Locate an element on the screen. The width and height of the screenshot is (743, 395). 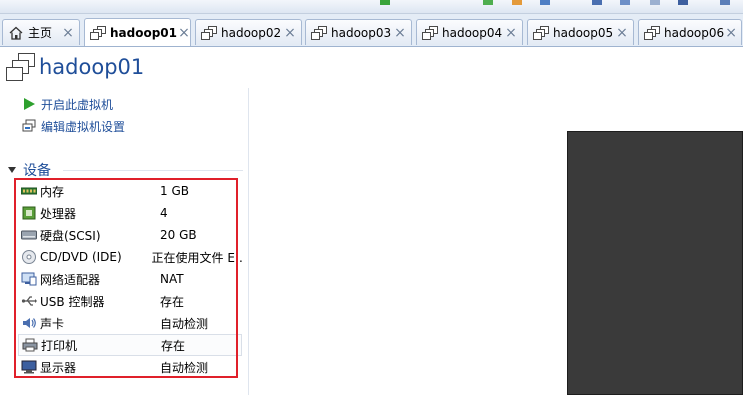
device-row-display: 显示器 自动检测 is located at coordinates (130, 367).